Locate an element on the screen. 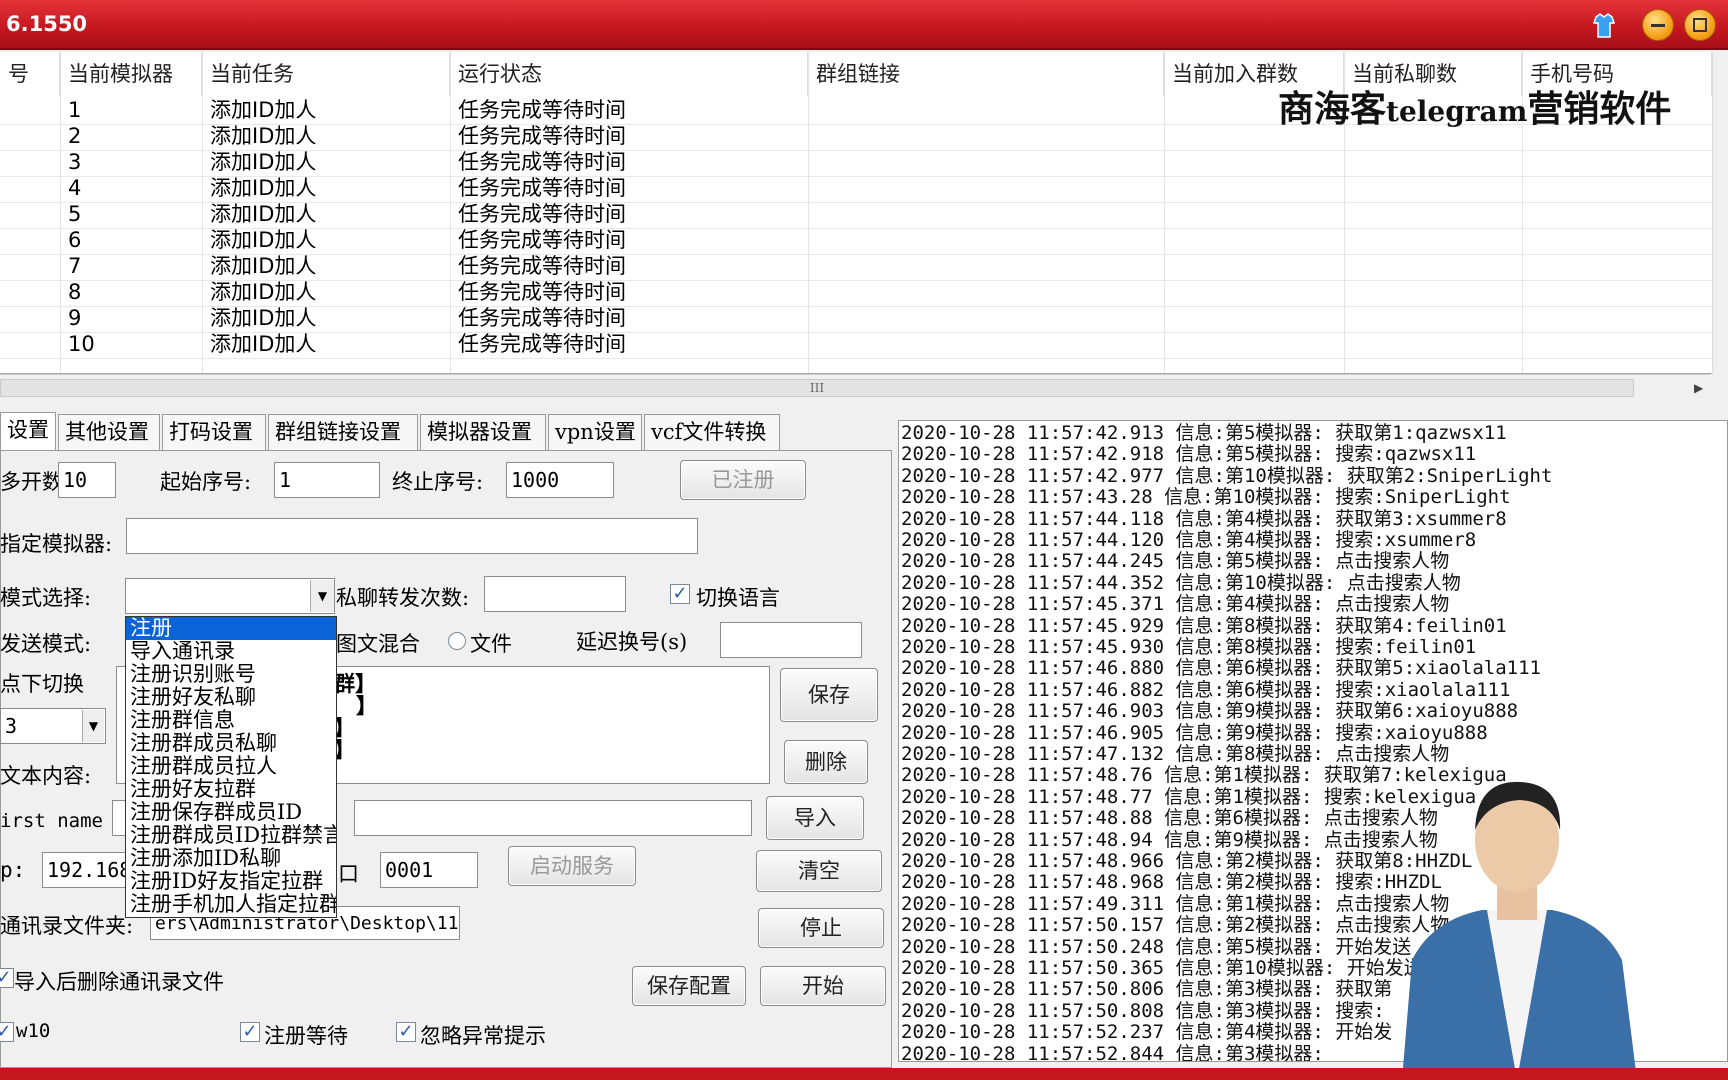  ip-input: 192.168 is located at coordinates (84, 870).